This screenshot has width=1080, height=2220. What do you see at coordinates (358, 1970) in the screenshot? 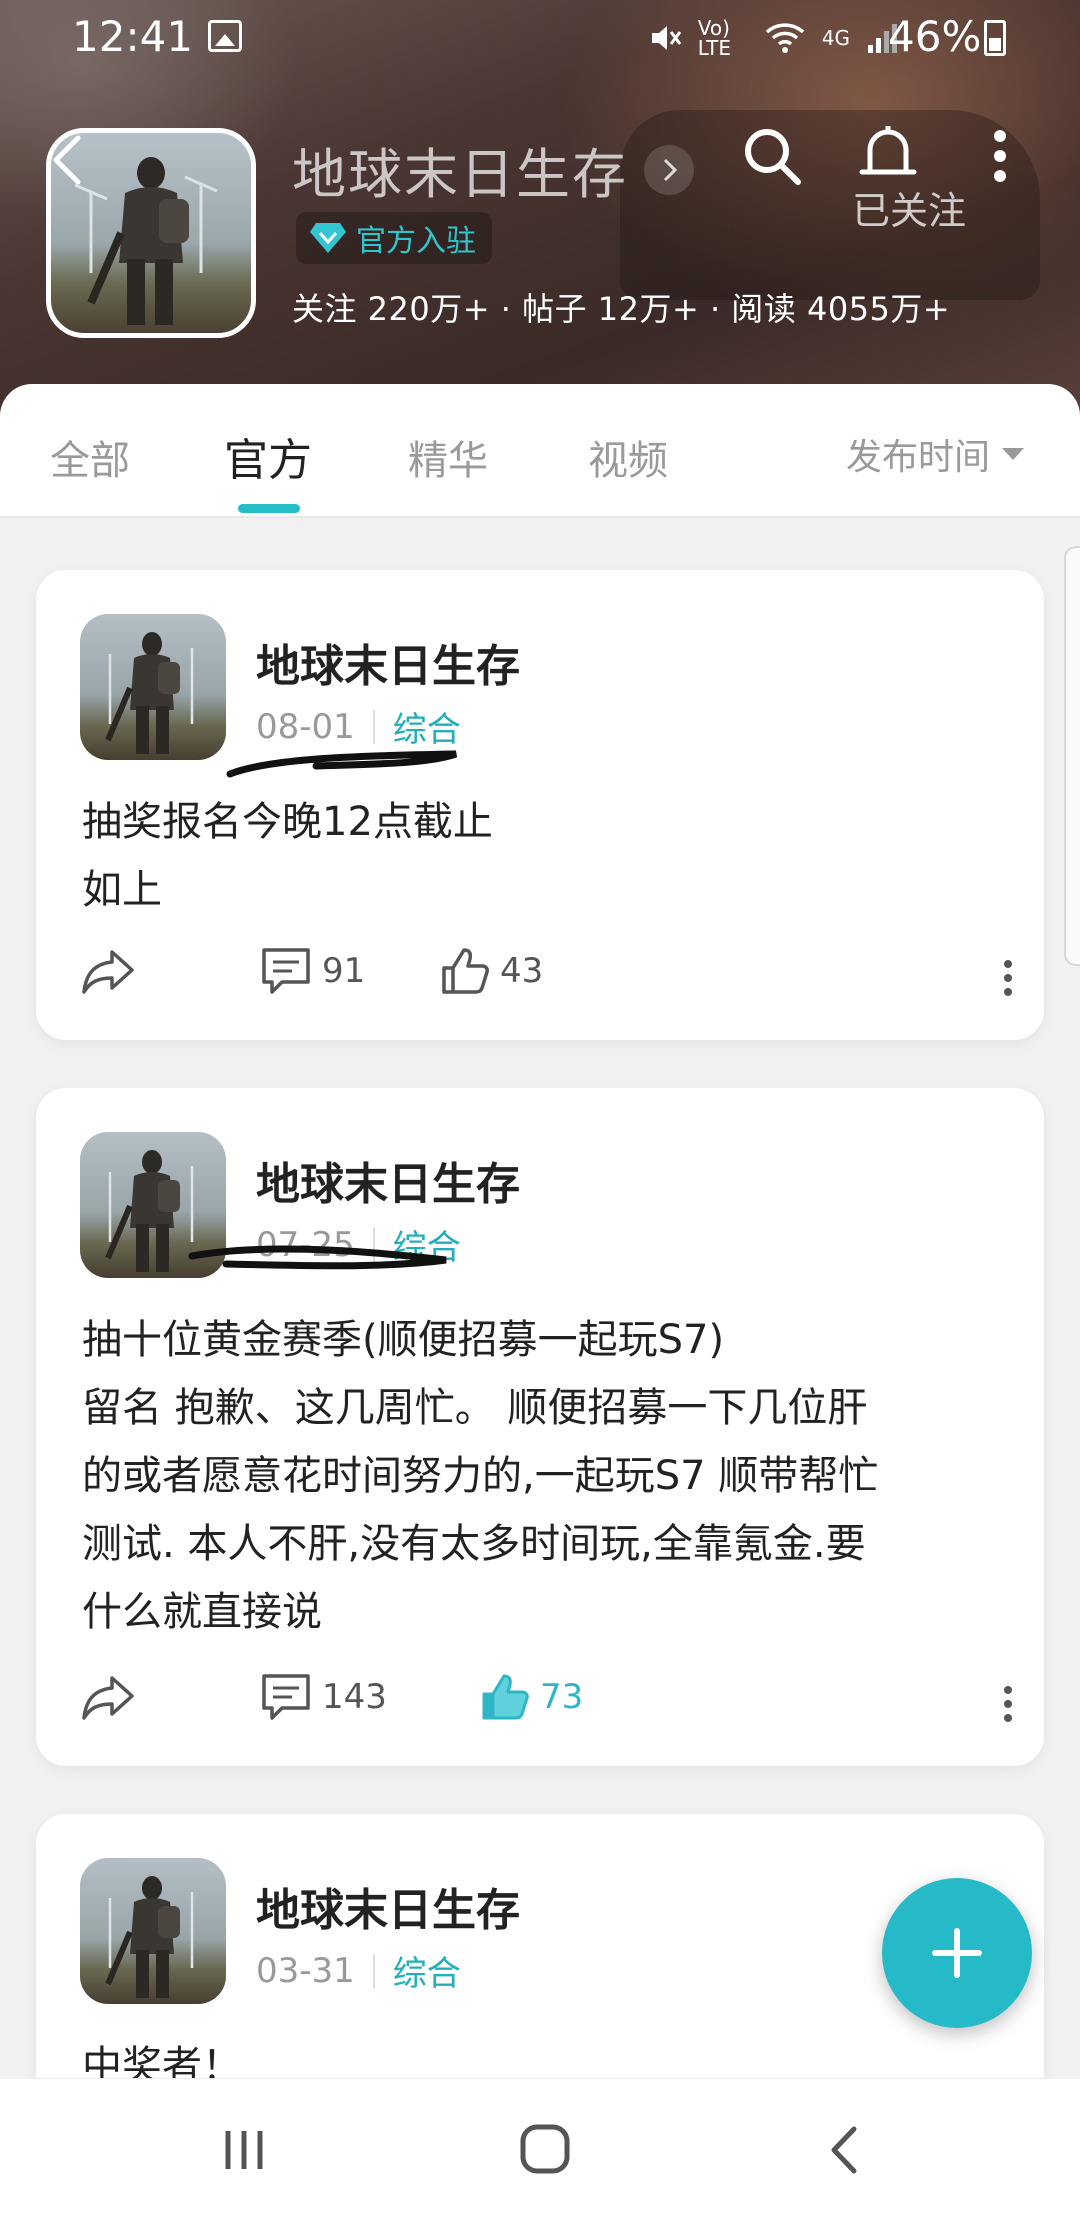
I see `post-meta: 03-31 综合` at bounding box center [358, 1970].